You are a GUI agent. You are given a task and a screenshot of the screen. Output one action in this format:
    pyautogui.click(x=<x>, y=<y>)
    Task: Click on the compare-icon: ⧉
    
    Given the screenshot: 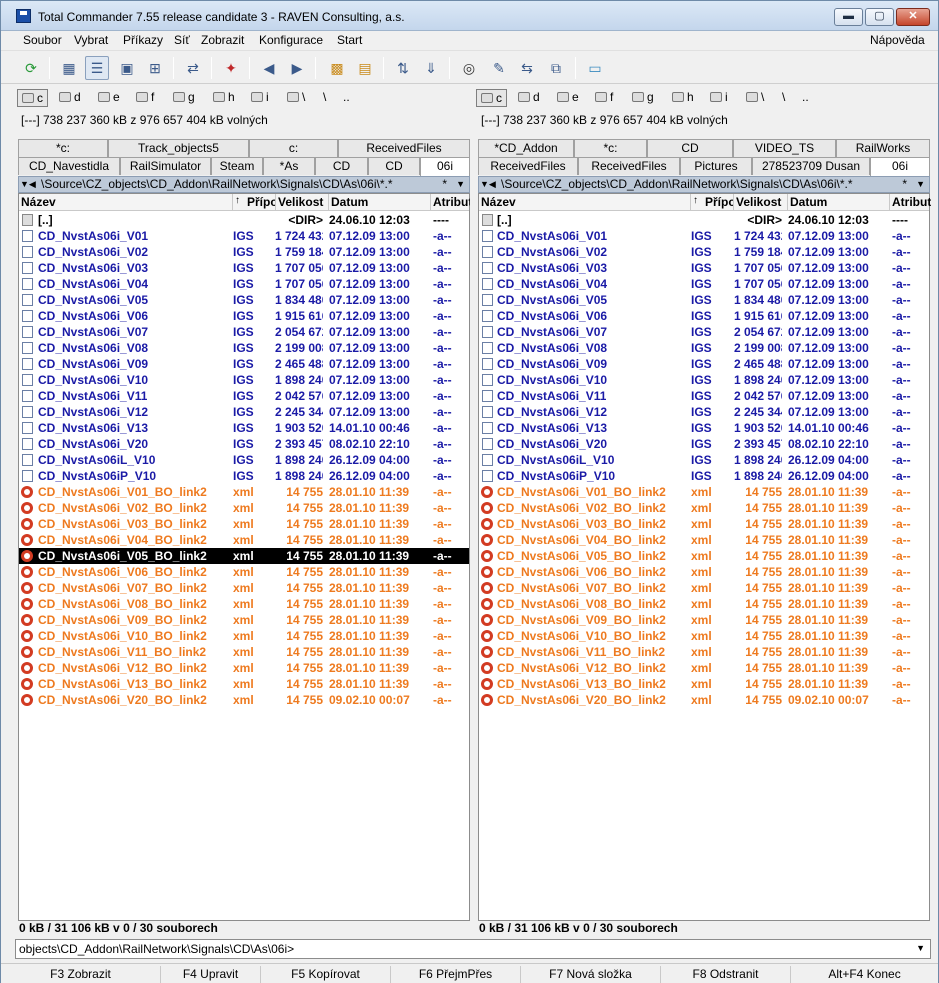 What is the action you would take?
    pyautogui.click(x=556, y=68)
    